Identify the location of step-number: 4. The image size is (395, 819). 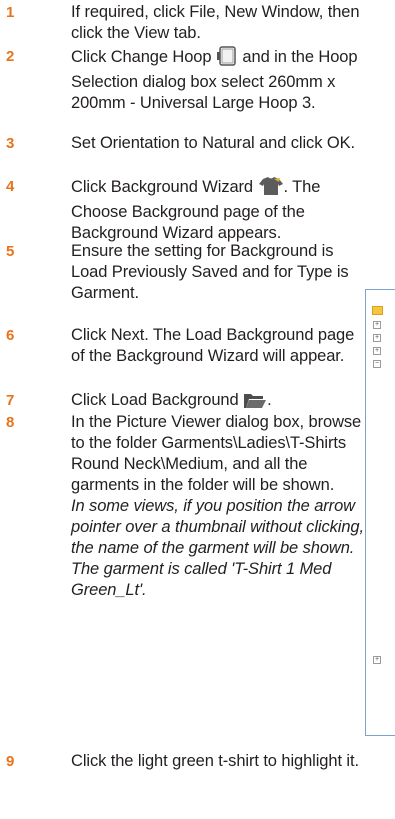
(10, 186).